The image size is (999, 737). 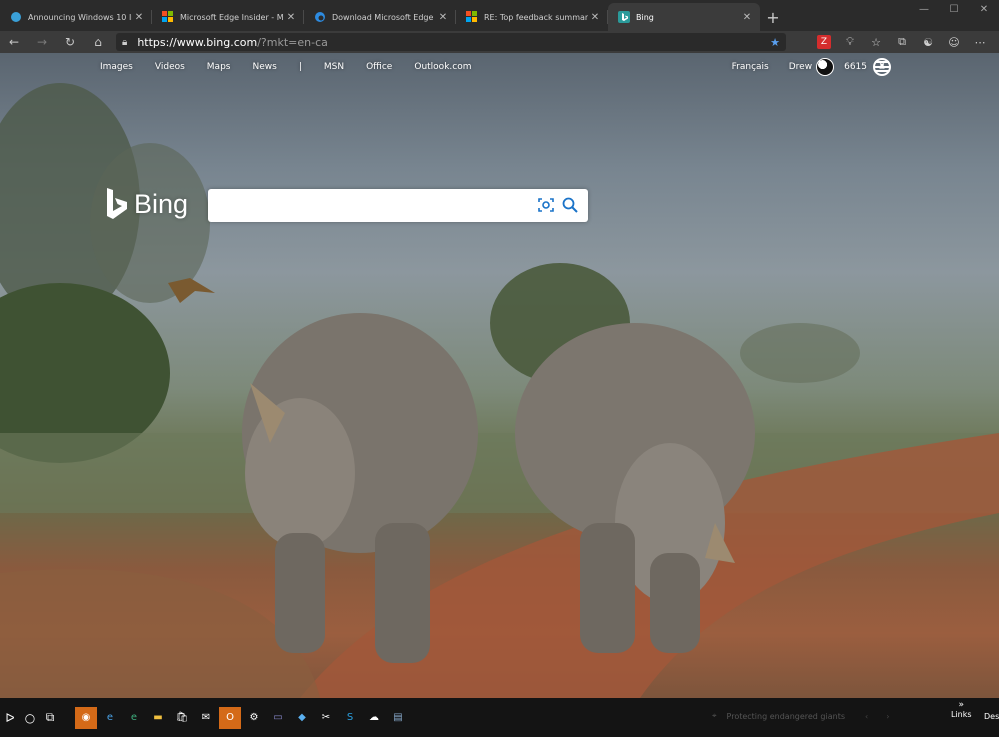 What do you see at coordinates (232, 42) in the screenshot?
I see `address-url: https://www.bing.com/?mkt=en-ca` at bounding box center [232, 42].